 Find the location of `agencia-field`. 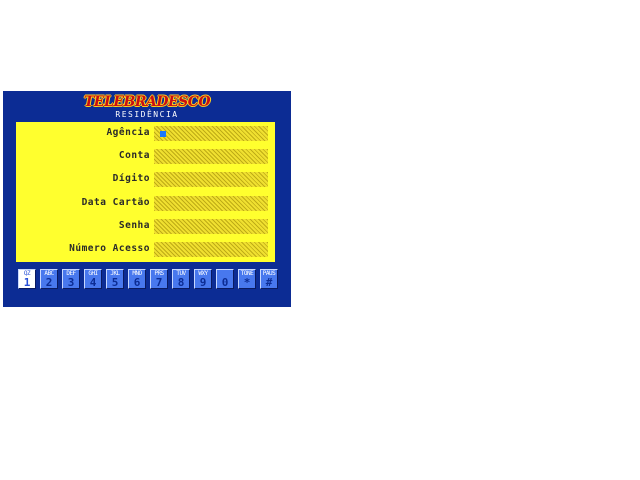

agencia-field is located at coordinates (211, 133).